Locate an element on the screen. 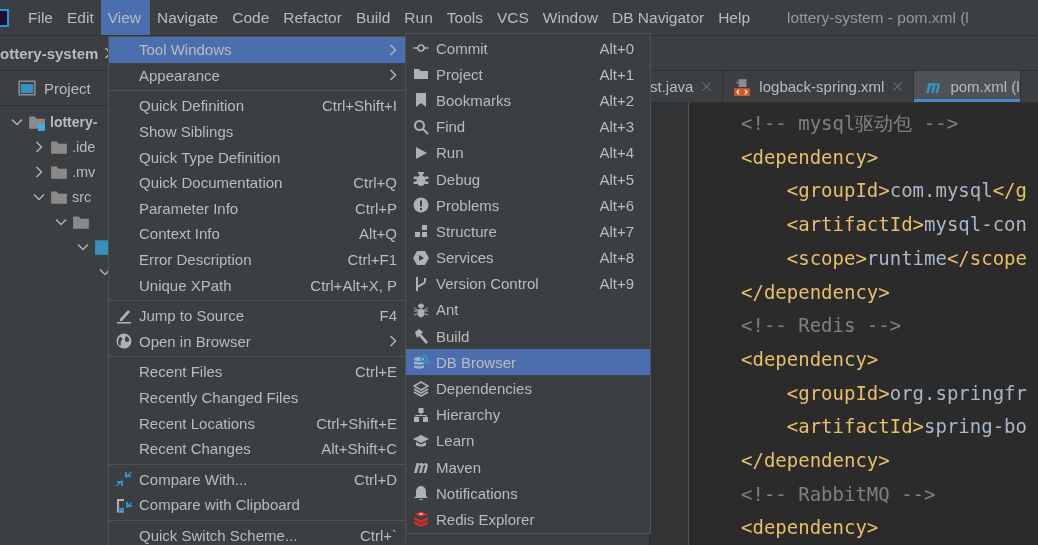 This screenshot has width=1038, height=545. keyboard-shortcut: Alt+3 is located at coordinates (616, 127).